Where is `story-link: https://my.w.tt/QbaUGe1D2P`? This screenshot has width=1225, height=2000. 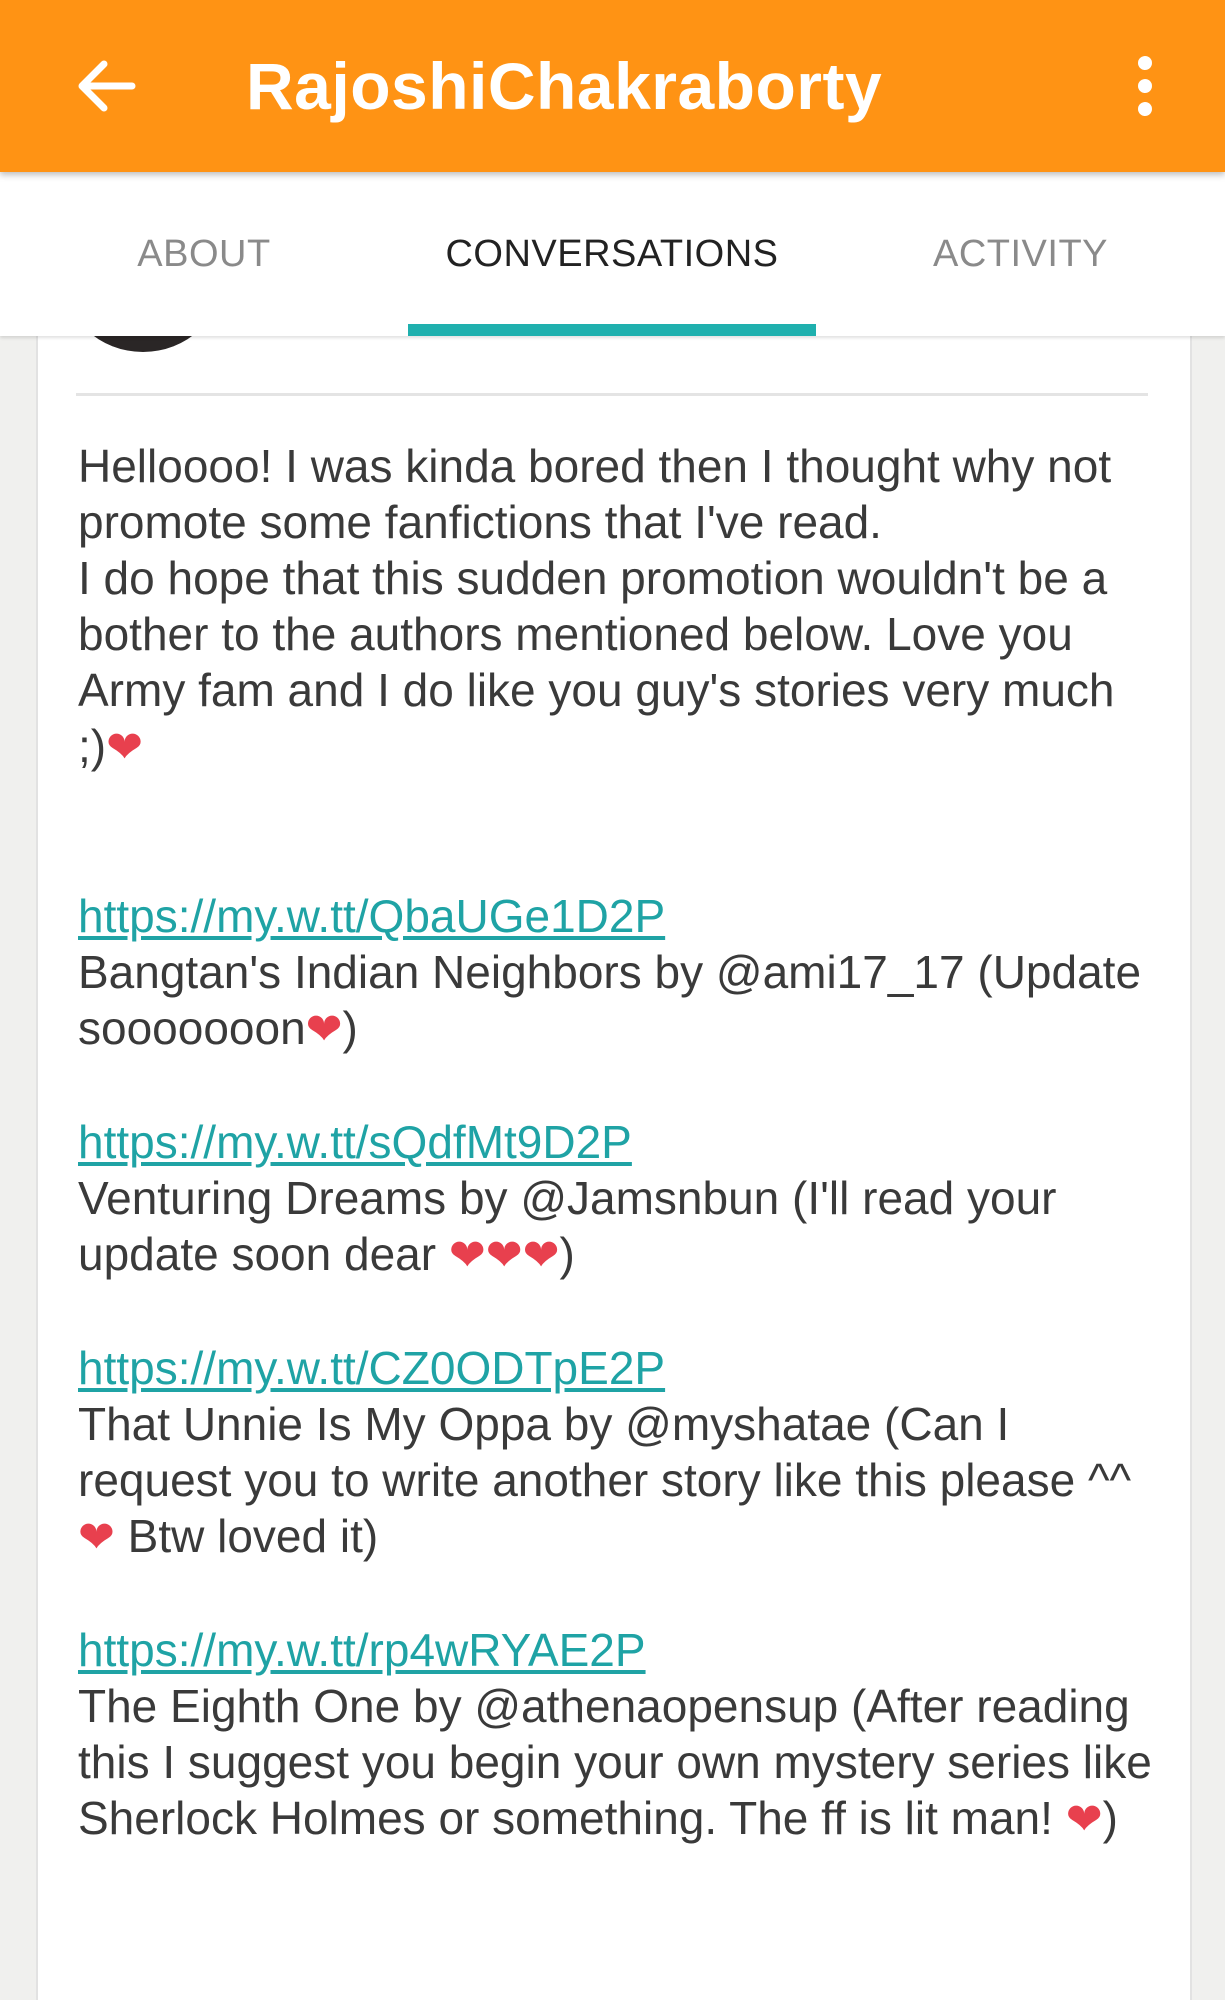
story-link: https://my.w.tt/QbaUGe1D2P is located at coordinates (371, 916).